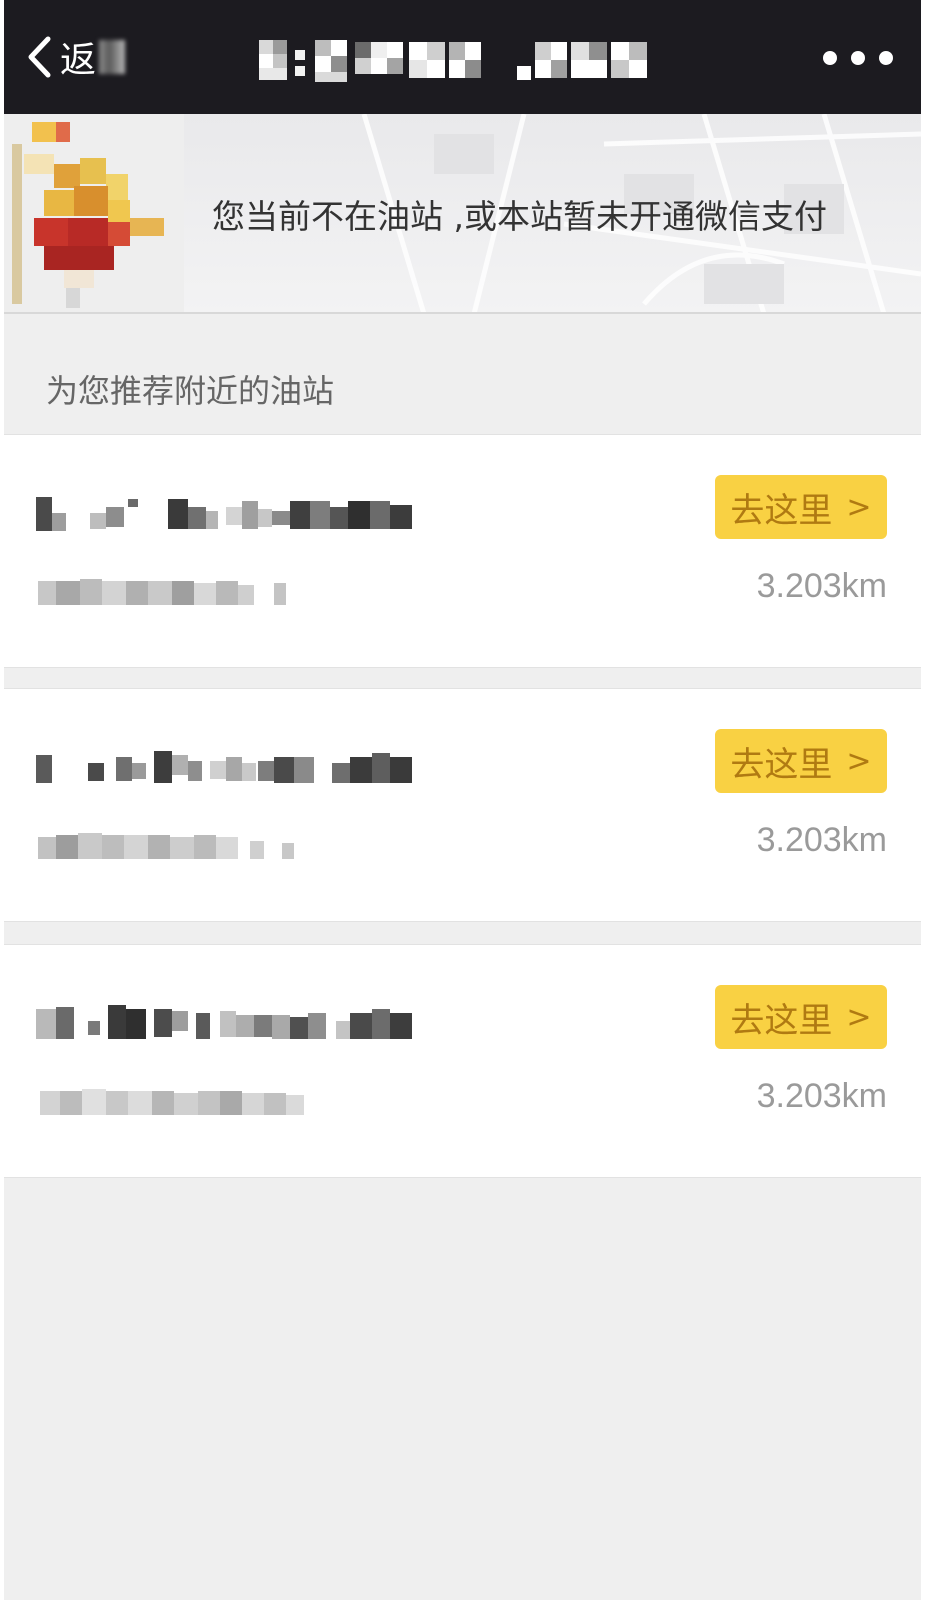 Image resolution: width=925 pixels, height=1600 pixels. Describe the element at coordinates (39, 57) in the screenshot. I see `chevron-left-icon` at that location.